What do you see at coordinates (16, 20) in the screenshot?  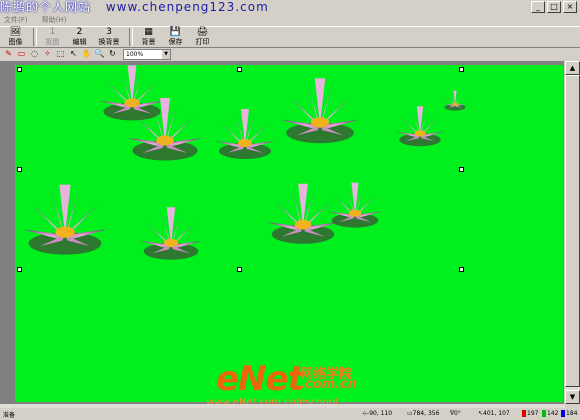 I see `menu-file: 文件(F)` at bounding box center [16, 20].